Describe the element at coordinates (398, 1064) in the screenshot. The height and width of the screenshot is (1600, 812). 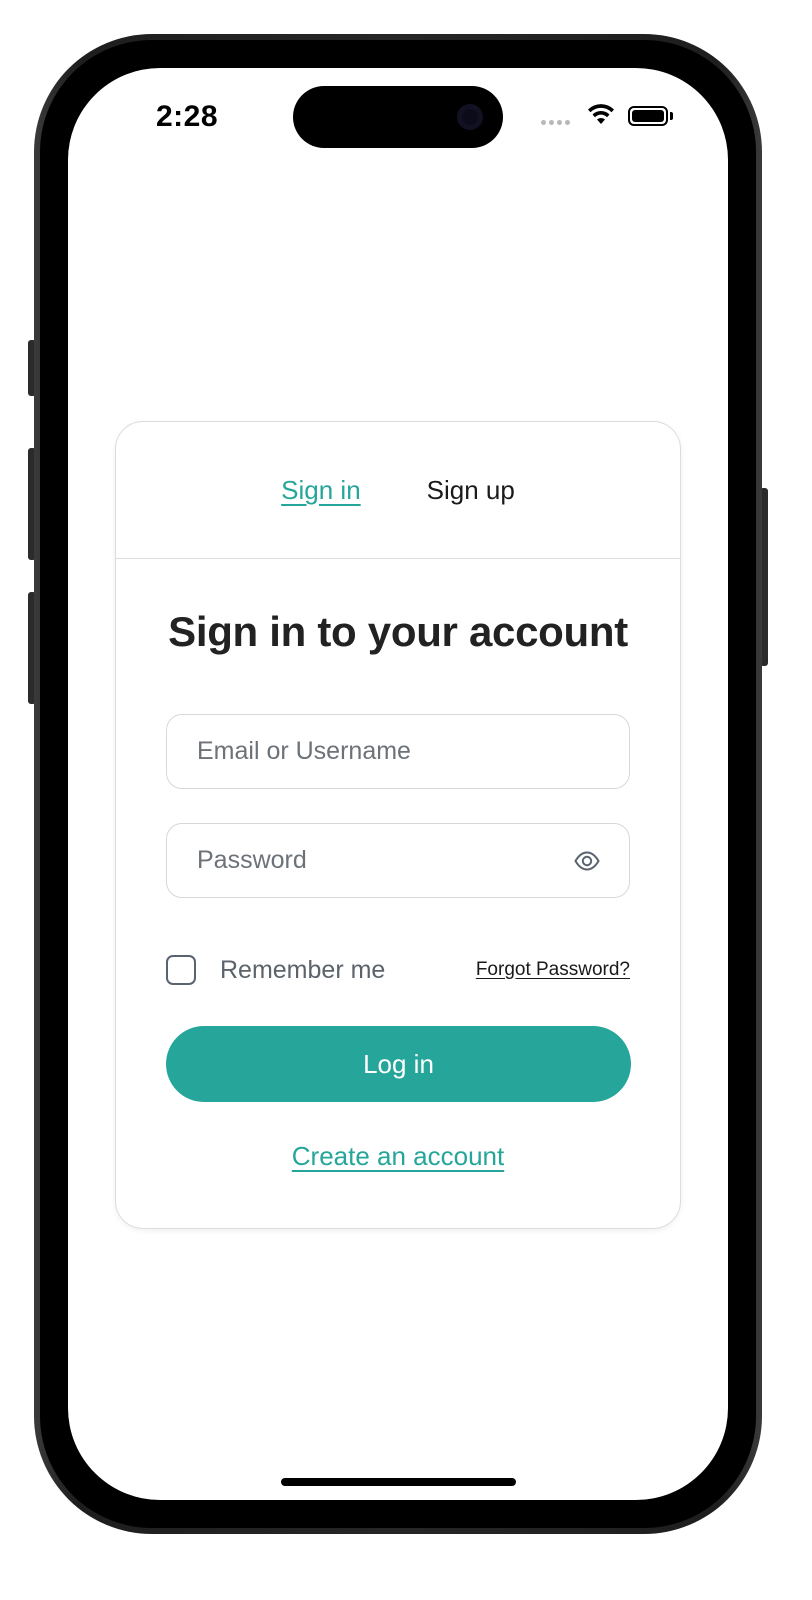
I see `login-button: Log in` at that location.